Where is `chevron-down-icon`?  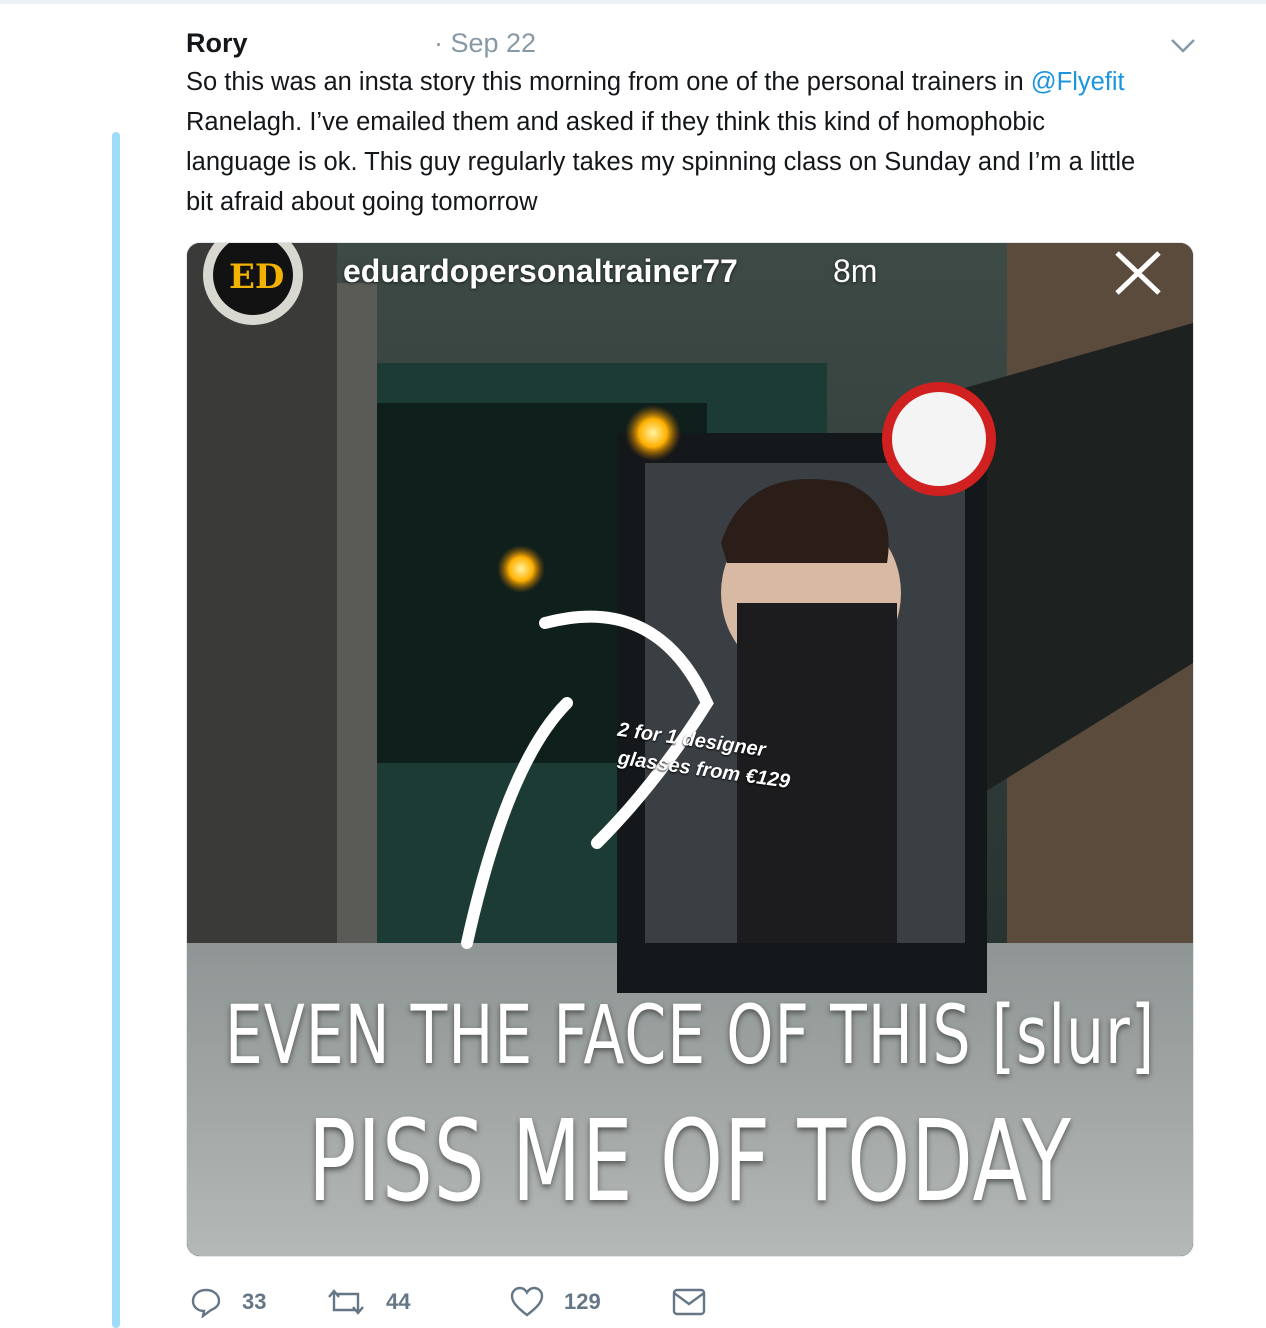
chevron-down-icon is located at coordinates (1183, 45).